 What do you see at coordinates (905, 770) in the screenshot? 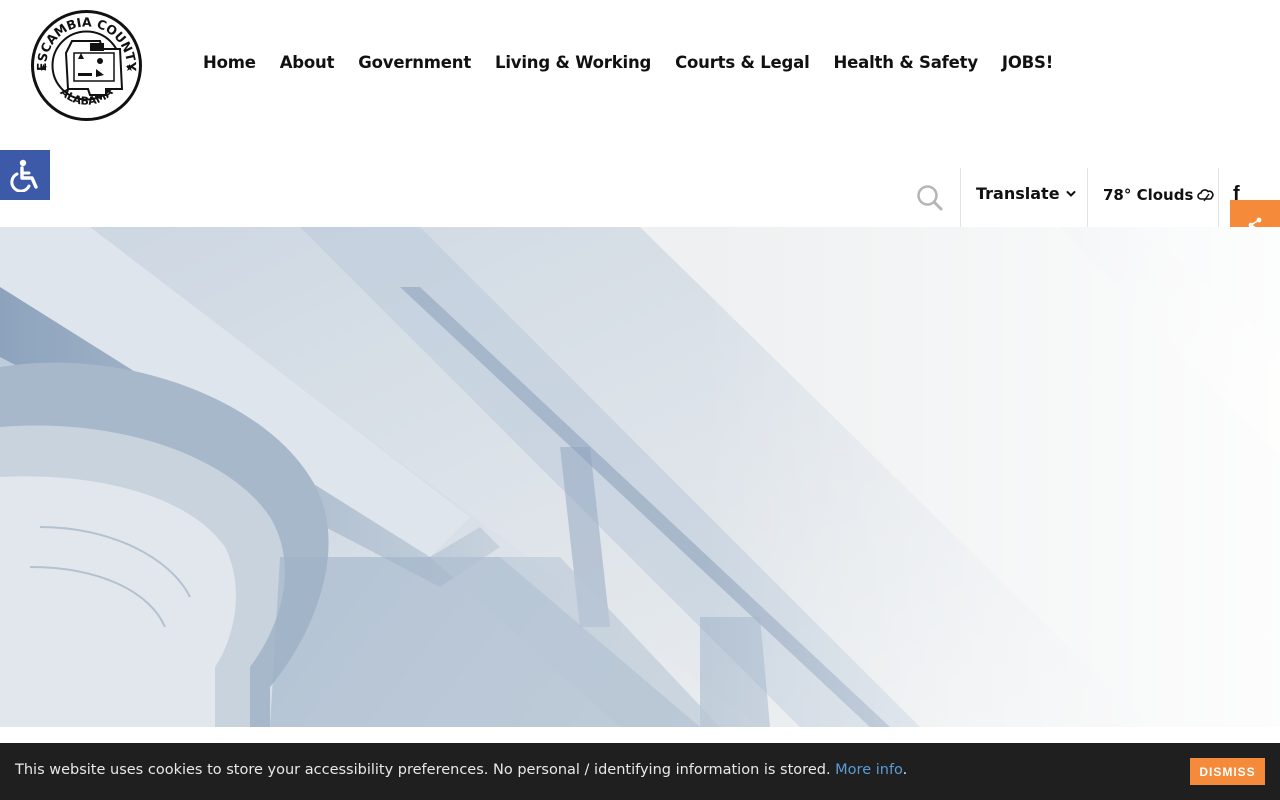
I see `cookie-period: .` at bounding box center [905, 770].